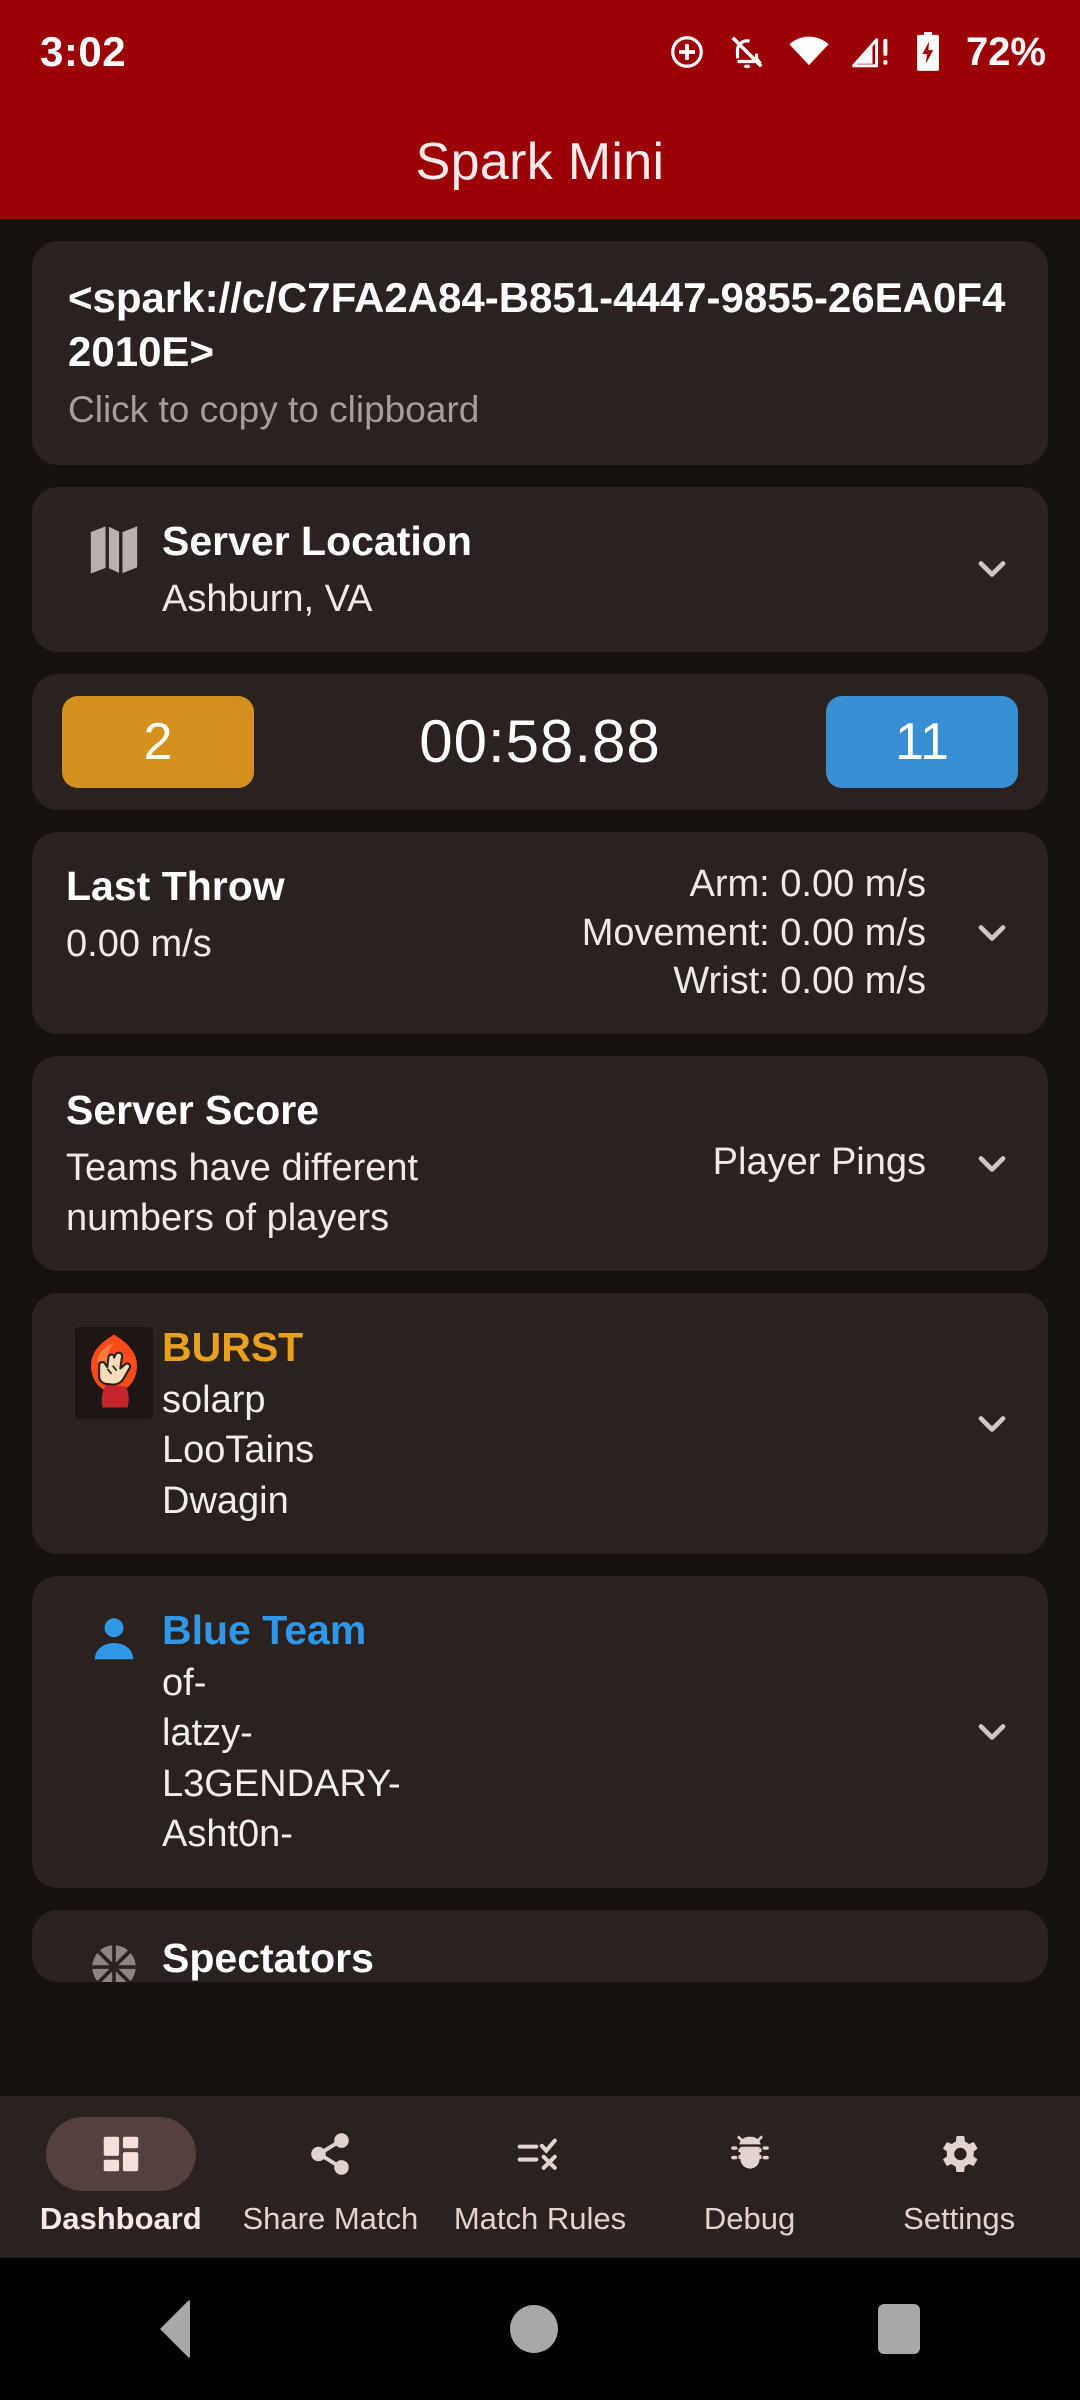 This screenshot has height=2400, width=1080. What do you see at coordinates (267, 598) in the screenshot?
I see `server-location-value: Ashburn, VA` at bounding box center [267, 598].